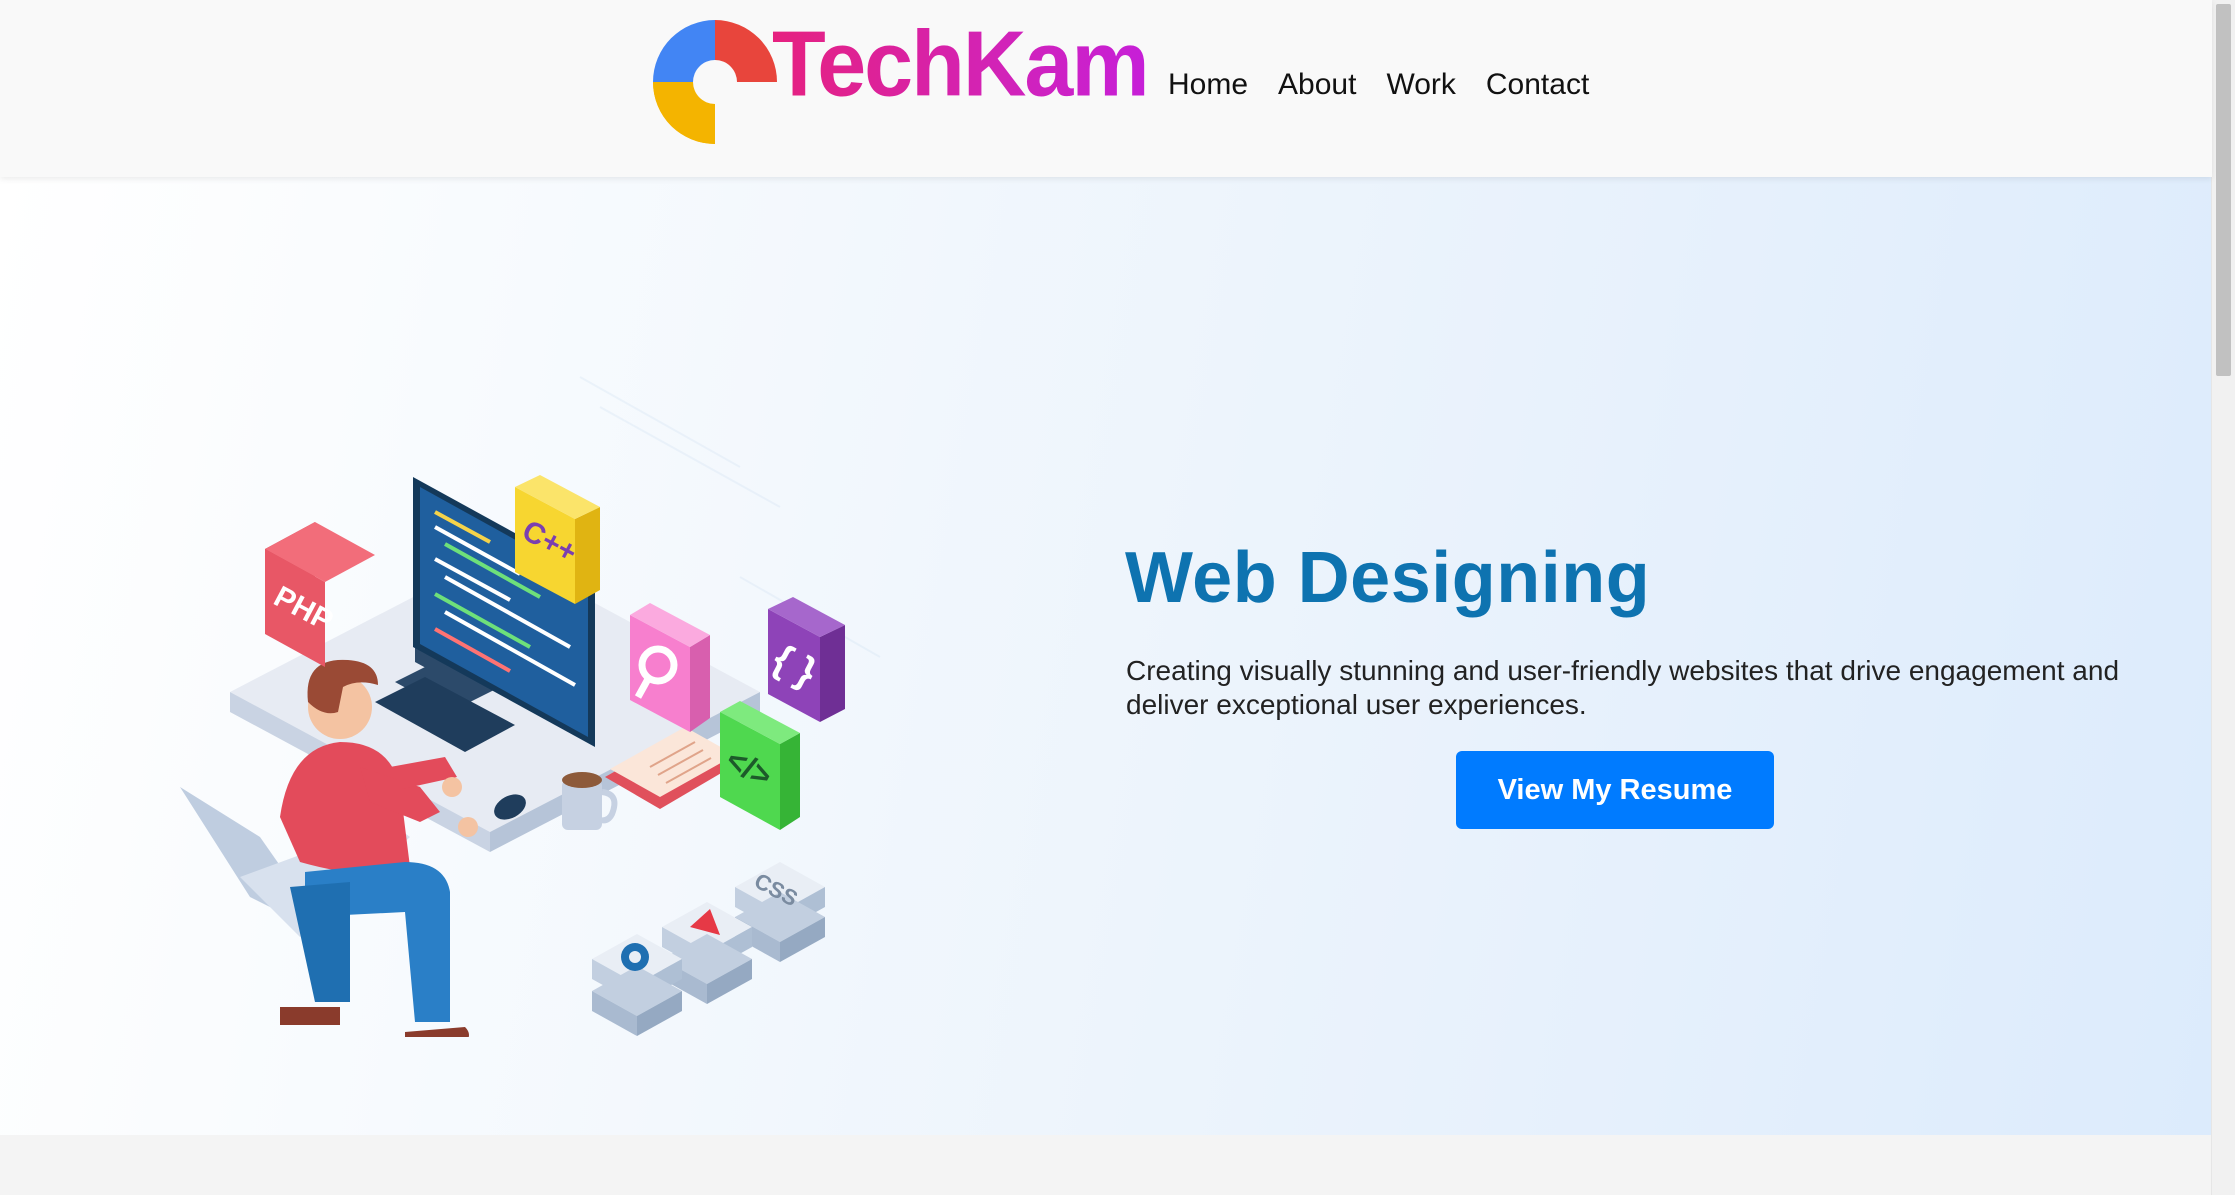 This screenshot has height=1195, width=2235. Describe the element at coordinates (1537, 85) in the screenshot. I see `nav-contact: Contact` at that location.